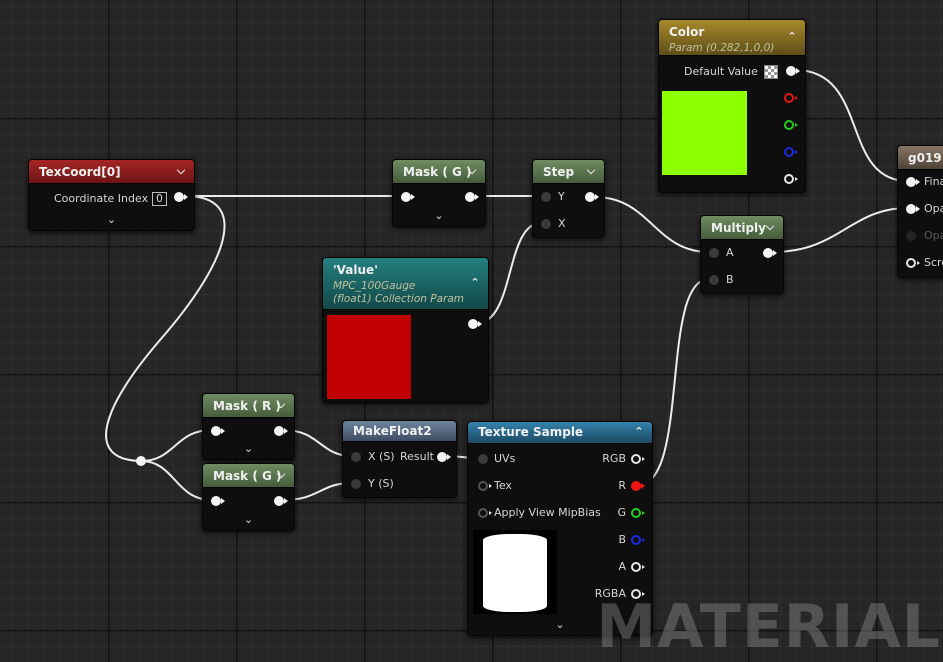  I want to click on texcoord-header: TexCoord[0] ⌵, so click(111, 172).